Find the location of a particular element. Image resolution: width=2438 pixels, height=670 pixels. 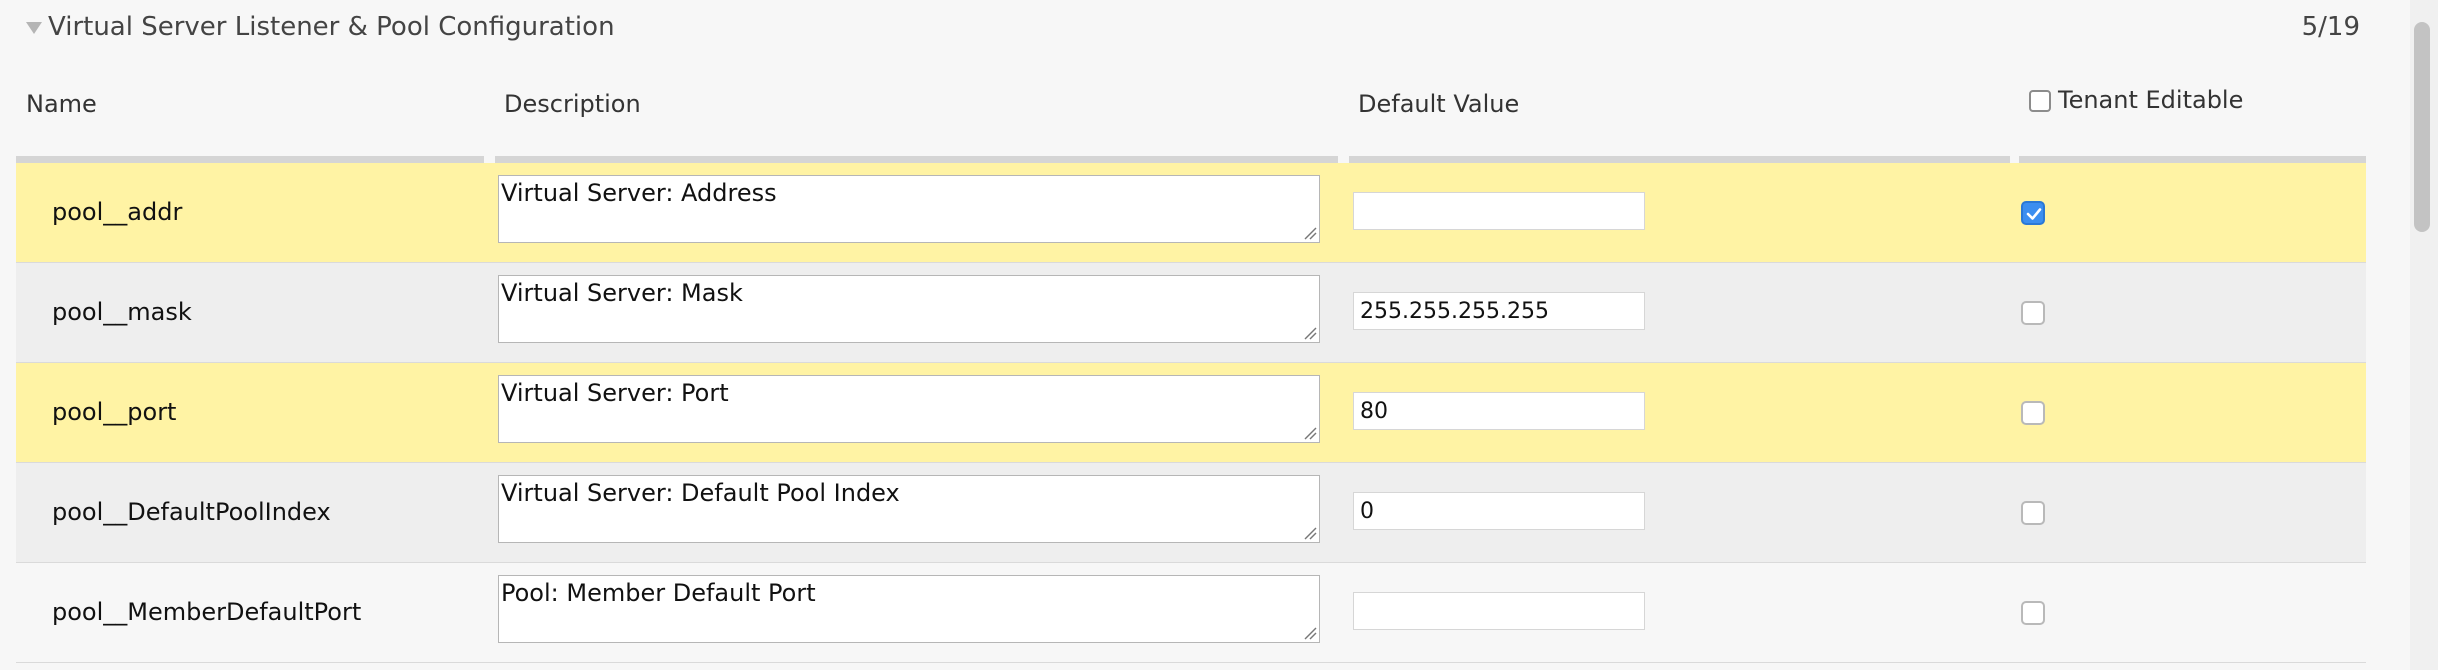

scrollbar-thumb is located at coordinates (2422, 127).